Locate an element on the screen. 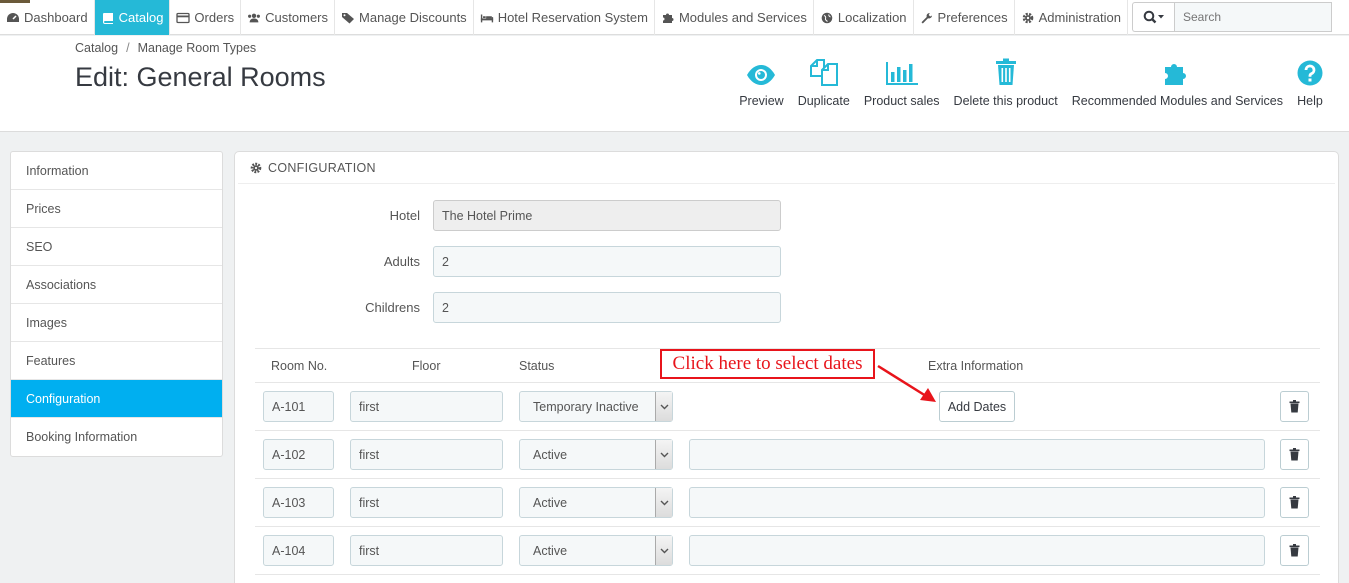  status-select: Temporary Inactive is located at coordinates (596, 406).